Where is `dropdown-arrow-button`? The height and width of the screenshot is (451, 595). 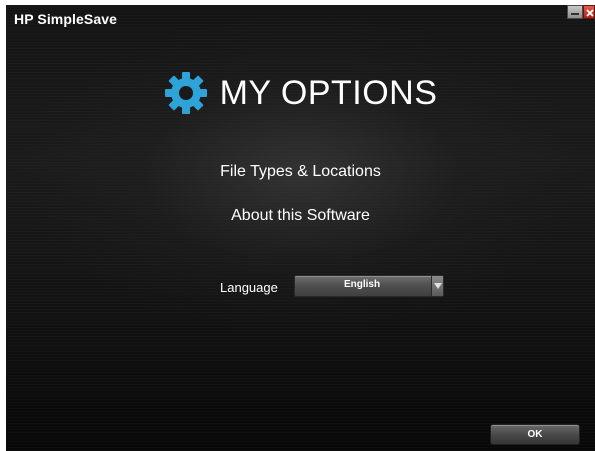
dropdown-arrow-button is located at coordinates (437, 286).